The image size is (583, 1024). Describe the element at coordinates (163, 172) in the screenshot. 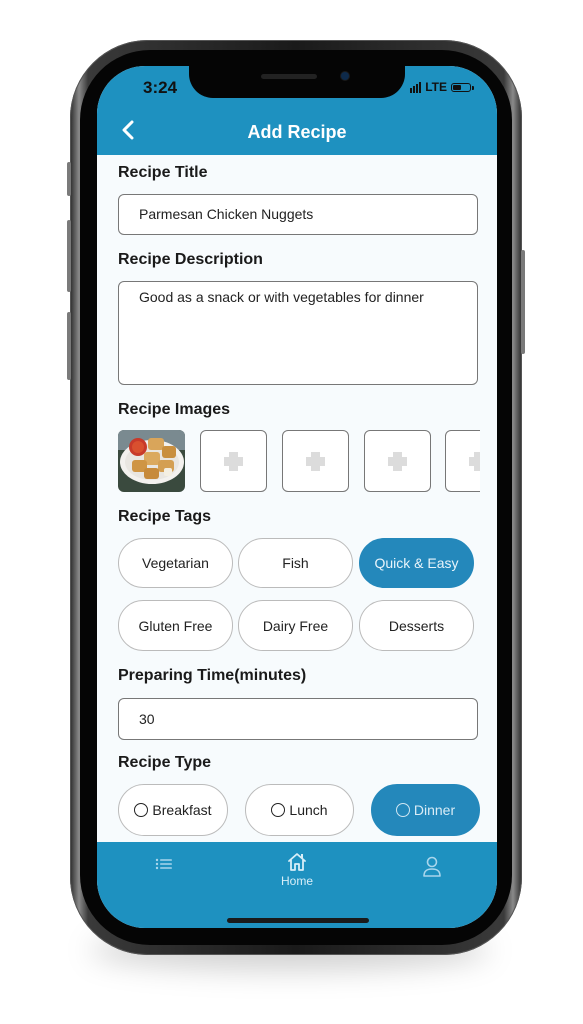

I see `recipe-title-label: Recipe Title` at that location.